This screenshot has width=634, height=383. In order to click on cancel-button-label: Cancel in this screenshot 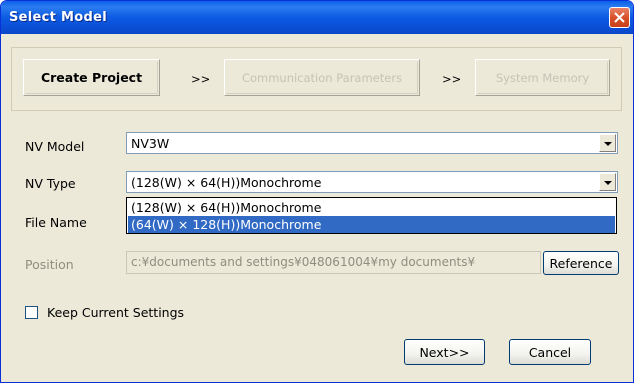, I will do `click(550, 352)`.